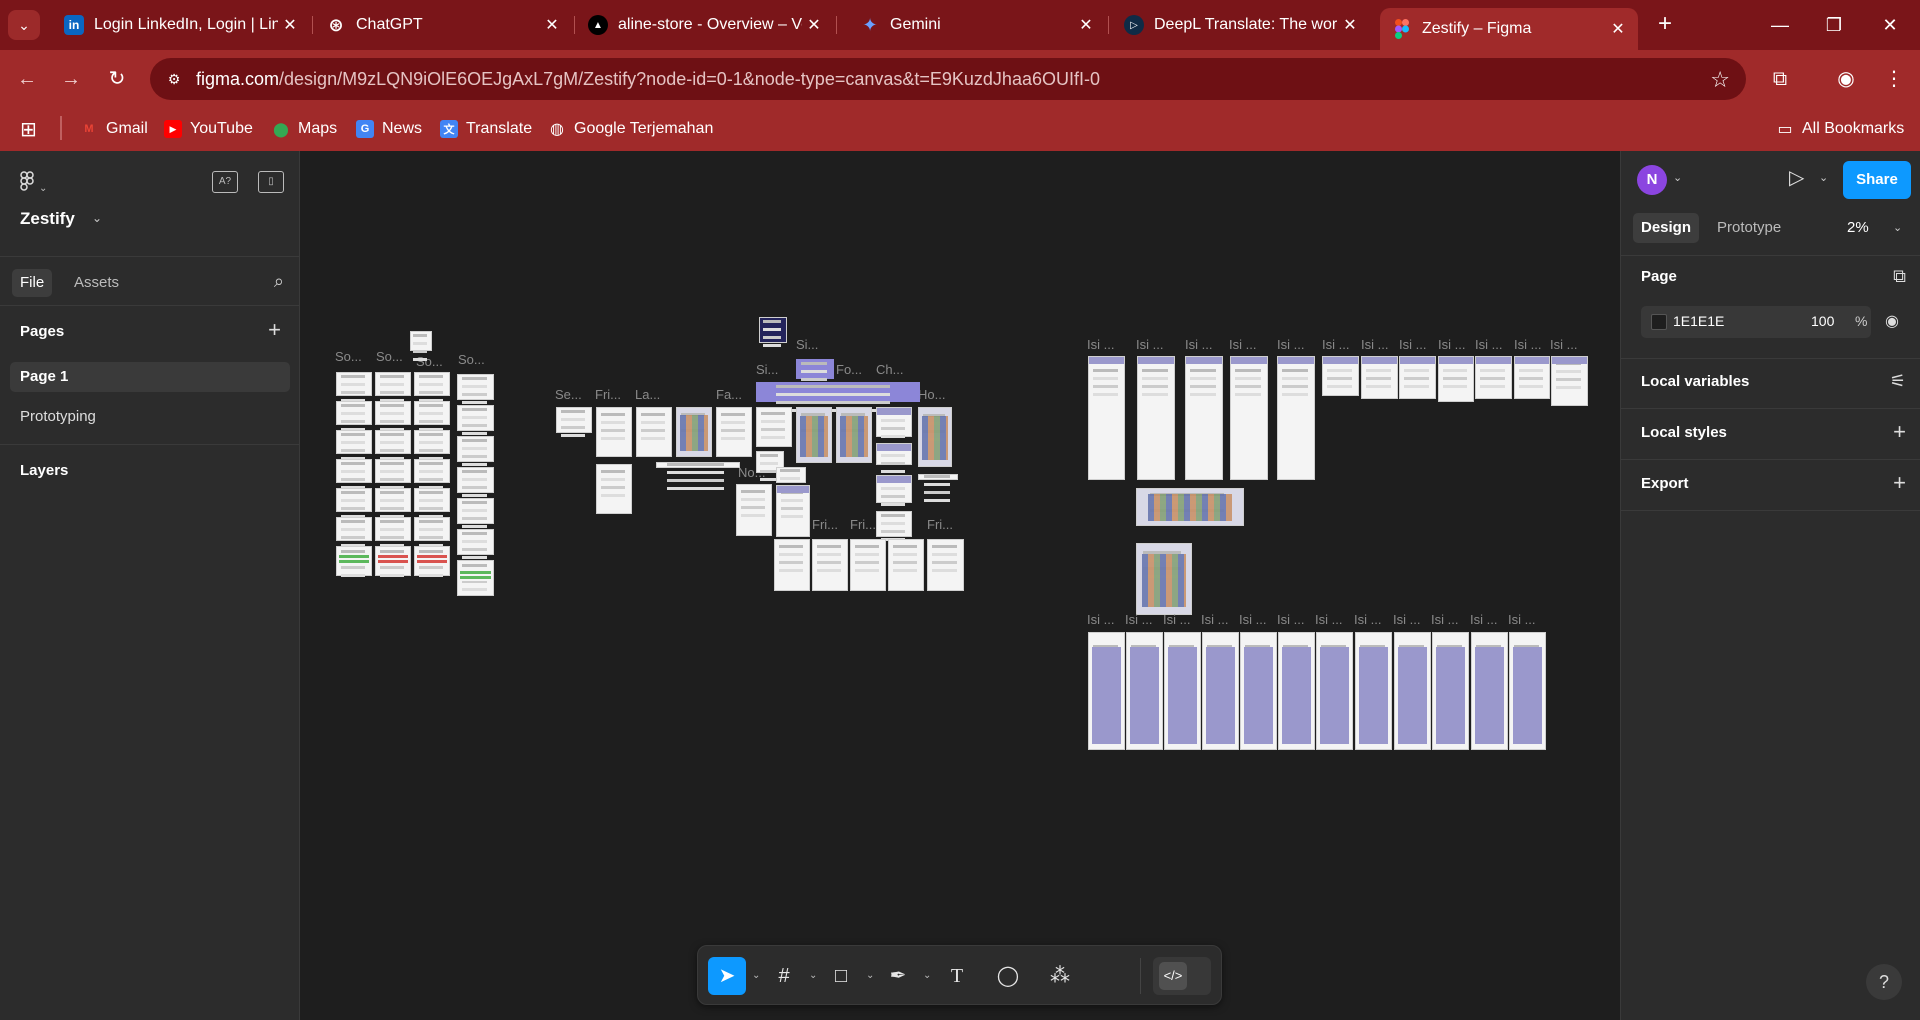  I want to click on page-item-page-1: Page 1, so click(150, 377).